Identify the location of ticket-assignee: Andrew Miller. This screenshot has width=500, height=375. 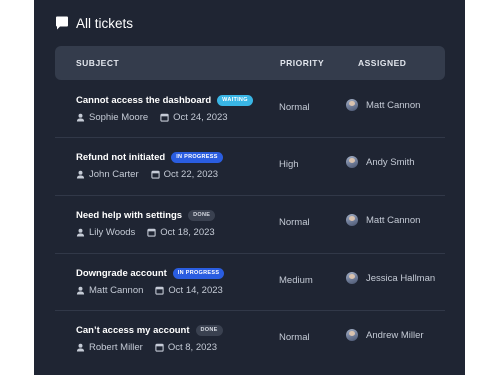
(385, 335).